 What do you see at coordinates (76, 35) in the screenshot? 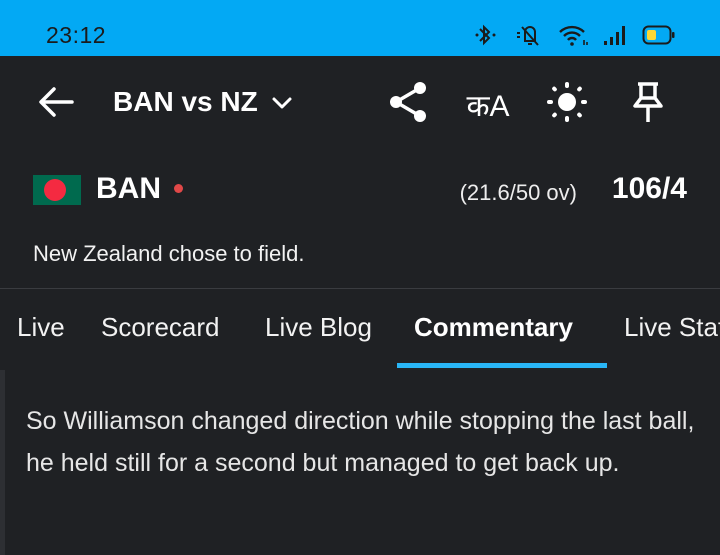
I see `status-time: 23:12` at bounding box center [76, 35].